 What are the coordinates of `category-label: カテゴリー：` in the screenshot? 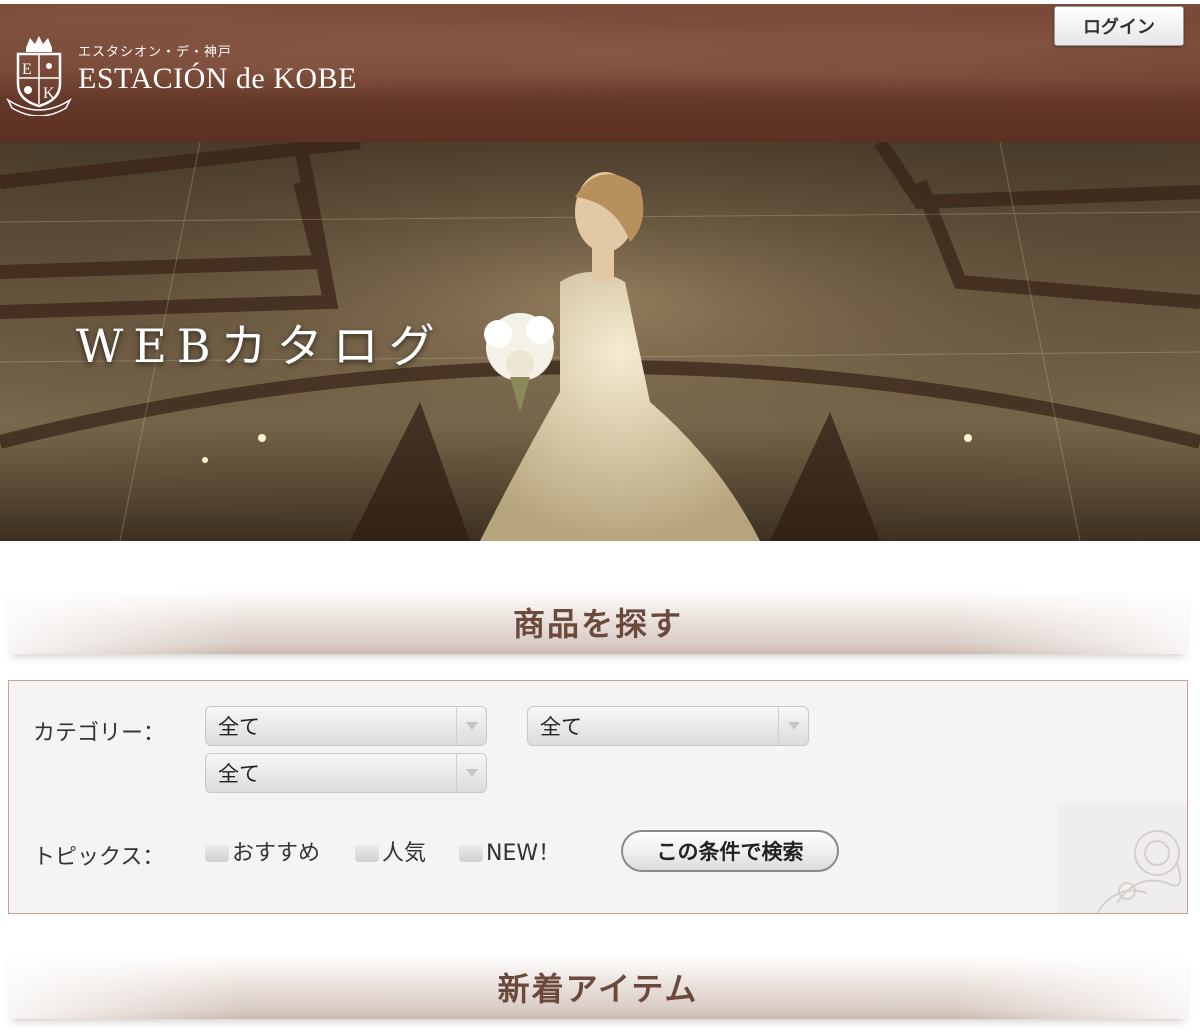 It's located at (99, 733).